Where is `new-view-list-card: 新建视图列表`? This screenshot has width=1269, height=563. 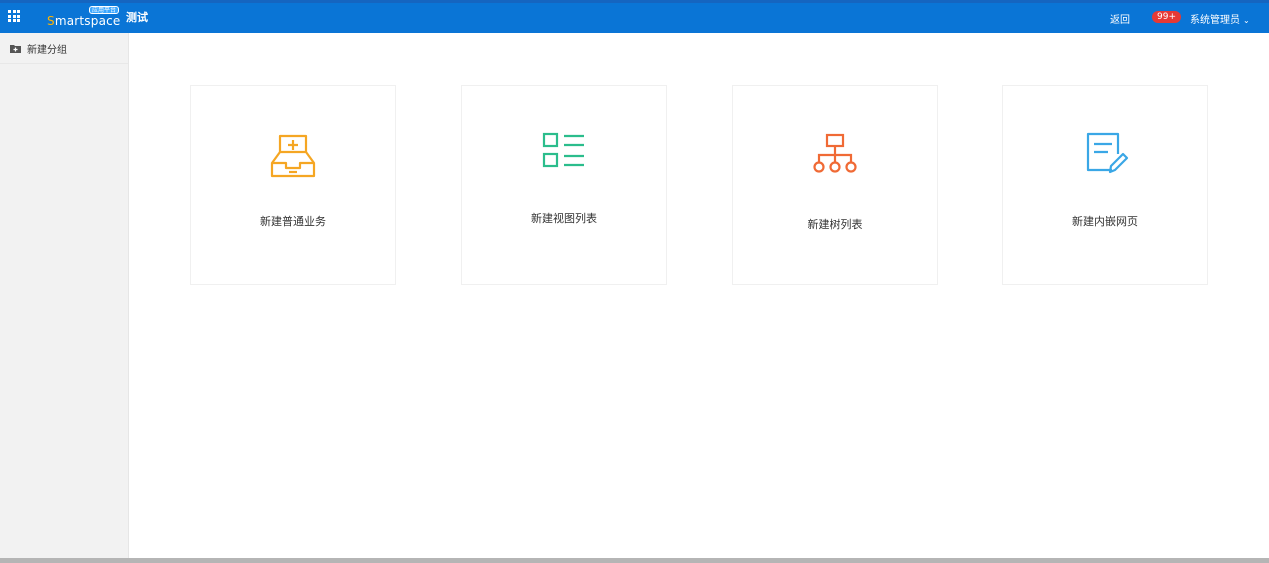
new-view-list-card: 新建视图列表 is located at coordinates (564, 185).